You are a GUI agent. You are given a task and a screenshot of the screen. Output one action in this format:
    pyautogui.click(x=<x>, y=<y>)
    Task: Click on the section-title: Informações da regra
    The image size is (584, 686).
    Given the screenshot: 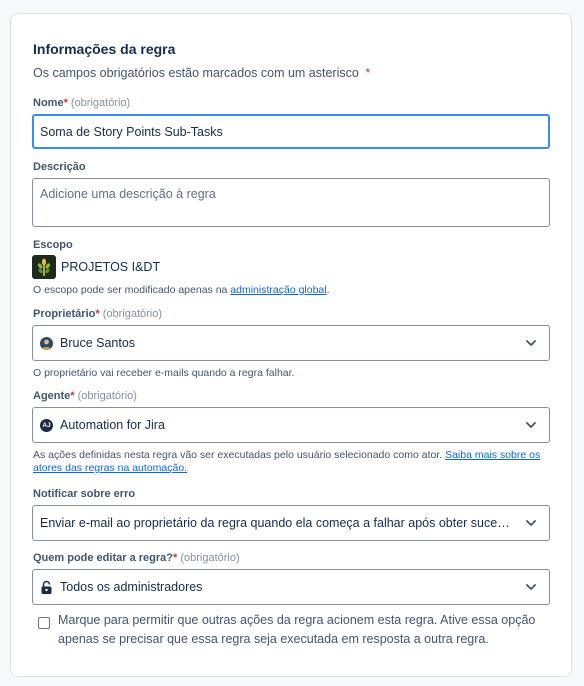 What is the action you would take?
    pyautogui.click(x=104, y=49)
    